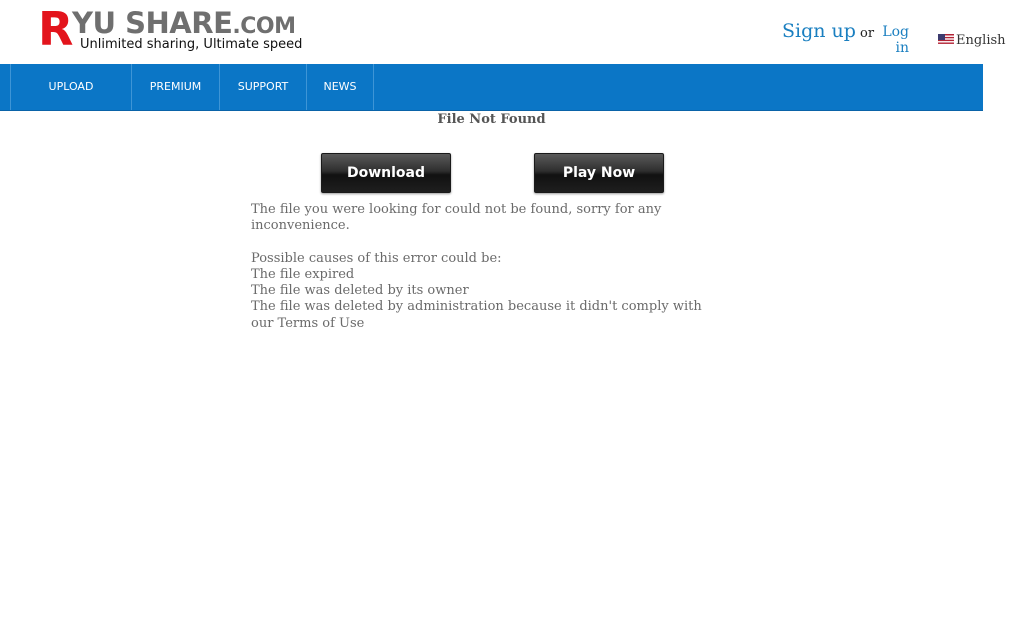 The height and width of the screenshot is (619, 1024). I want to click on logo-letter: R, so click(55, 29).